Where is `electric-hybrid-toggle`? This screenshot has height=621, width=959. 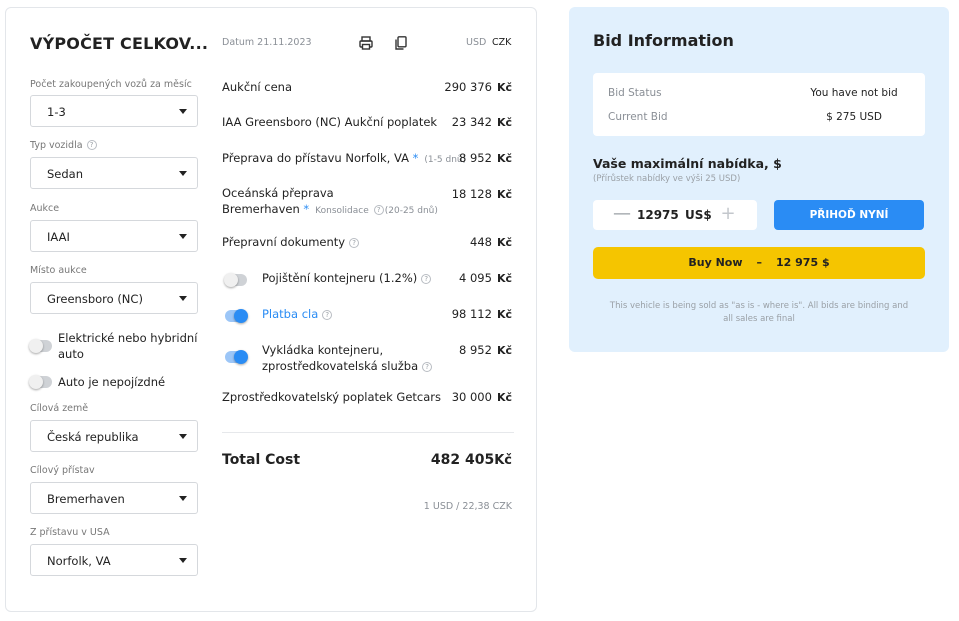
electric-hybrid-toggle is located at coordinates (40, 346).